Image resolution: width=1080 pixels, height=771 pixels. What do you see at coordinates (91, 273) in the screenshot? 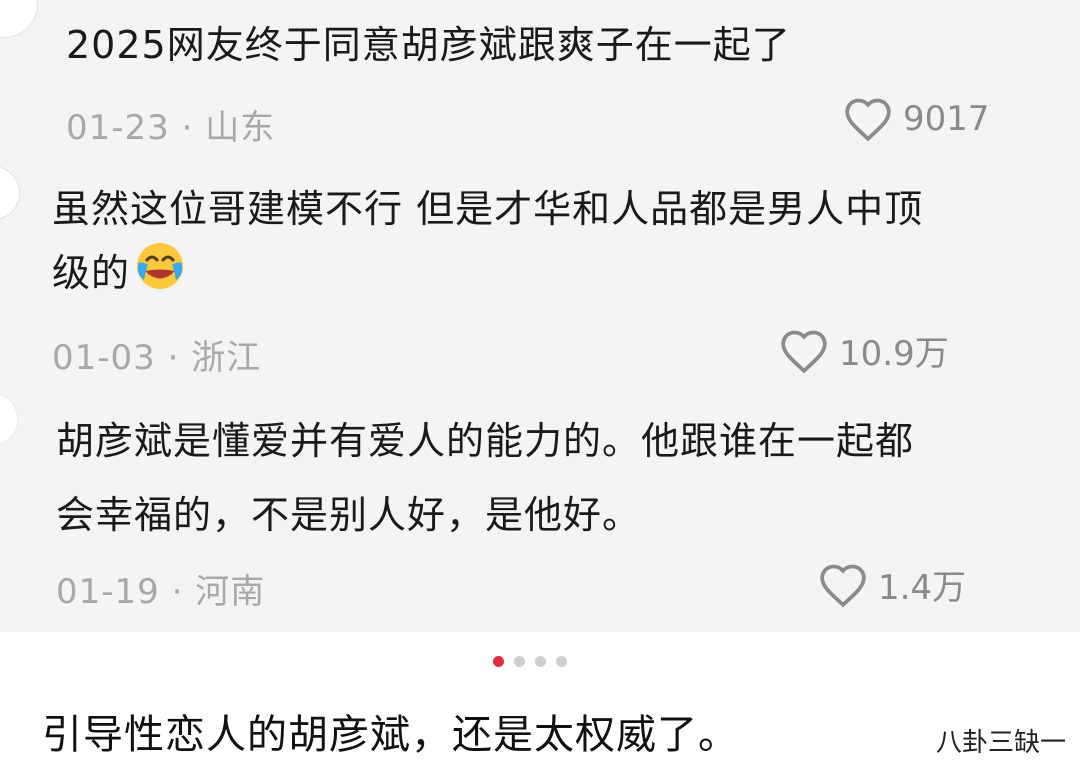
I see `comment-text: 级的` at bounding box center [91, 273].